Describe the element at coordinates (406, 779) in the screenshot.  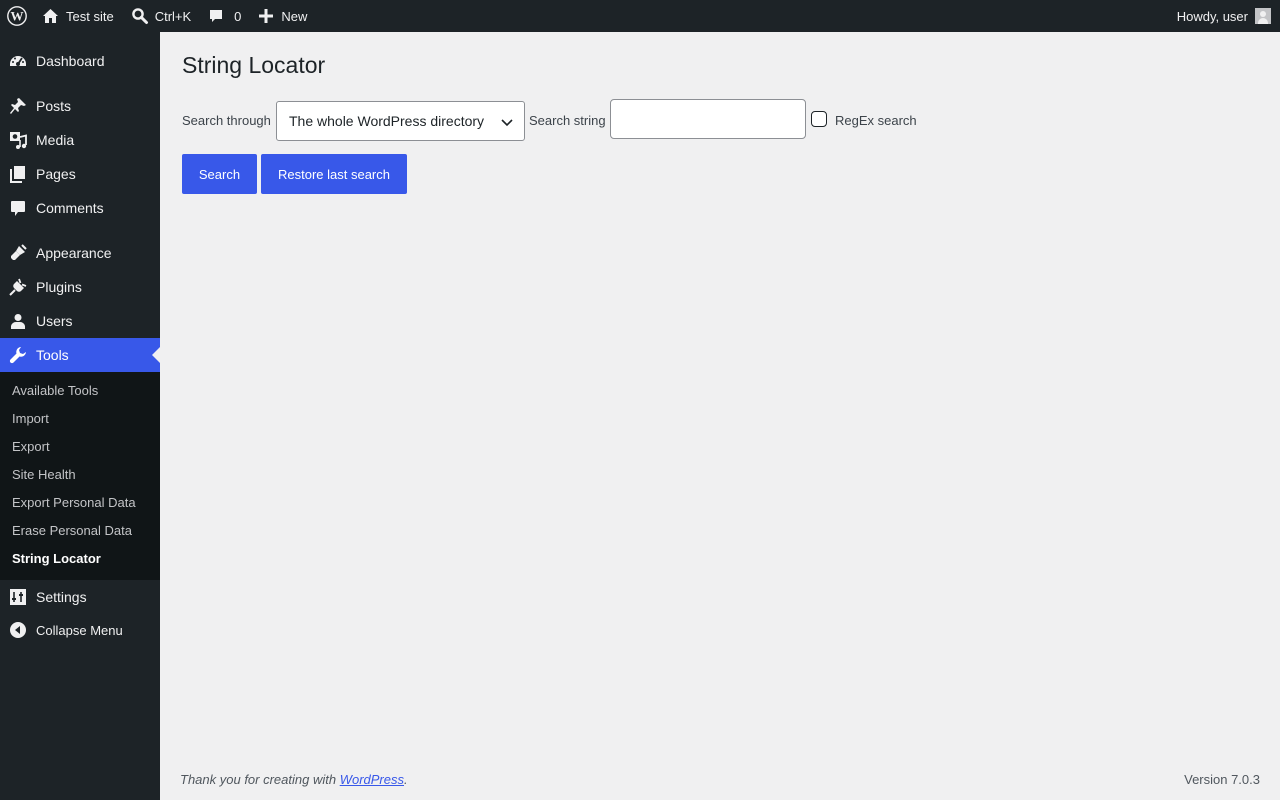
I see `footer-thanks-suffix: .` at that location.